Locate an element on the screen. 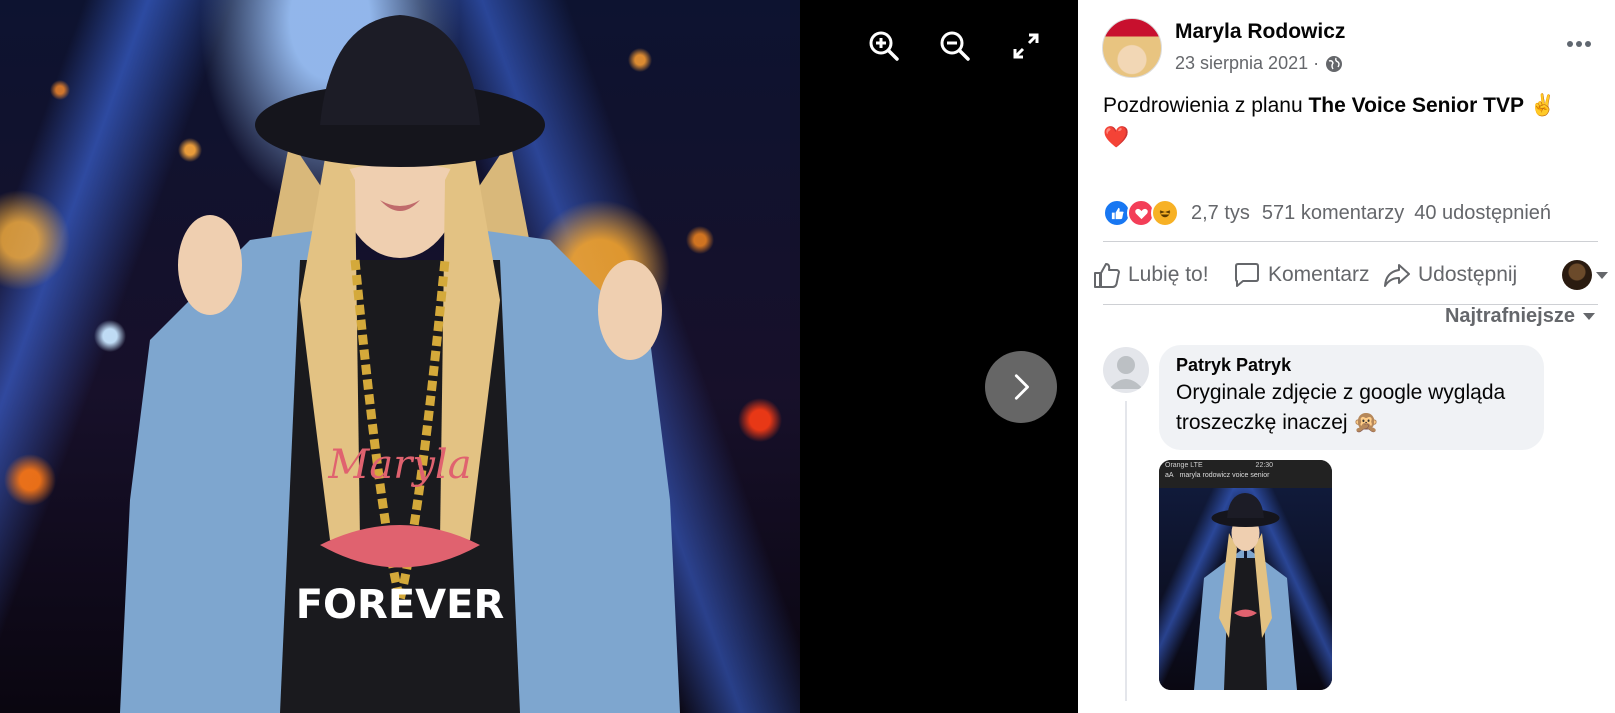  reaction-icons is located at coordinates (1141, 213).